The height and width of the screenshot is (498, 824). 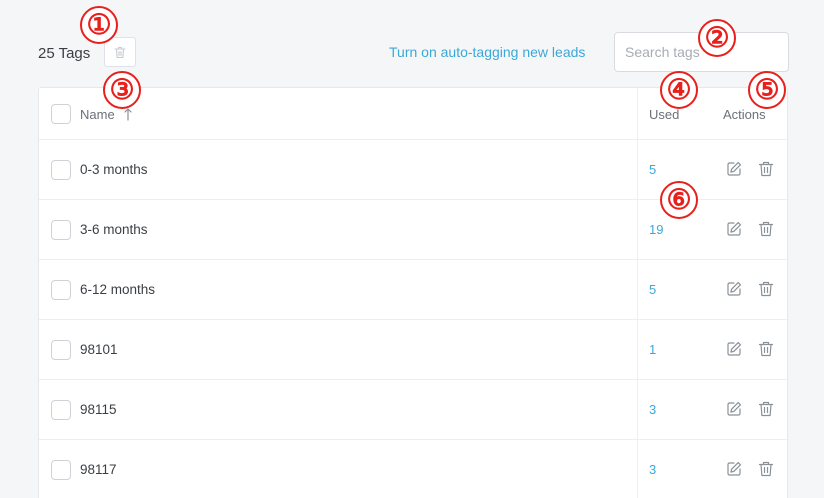 What do you see at coordinates (98, 469) in the screenshot?
I see `tag-name: 98117` at bounding box center [98, 469].